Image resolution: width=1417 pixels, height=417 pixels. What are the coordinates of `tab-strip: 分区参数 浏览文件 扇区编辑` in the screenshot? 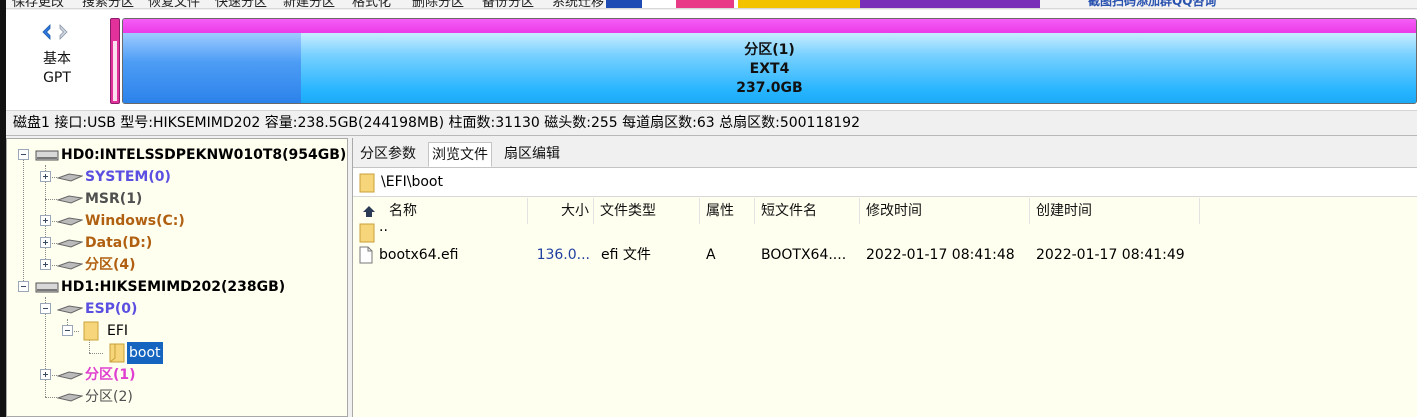 It's located at (885, 153).